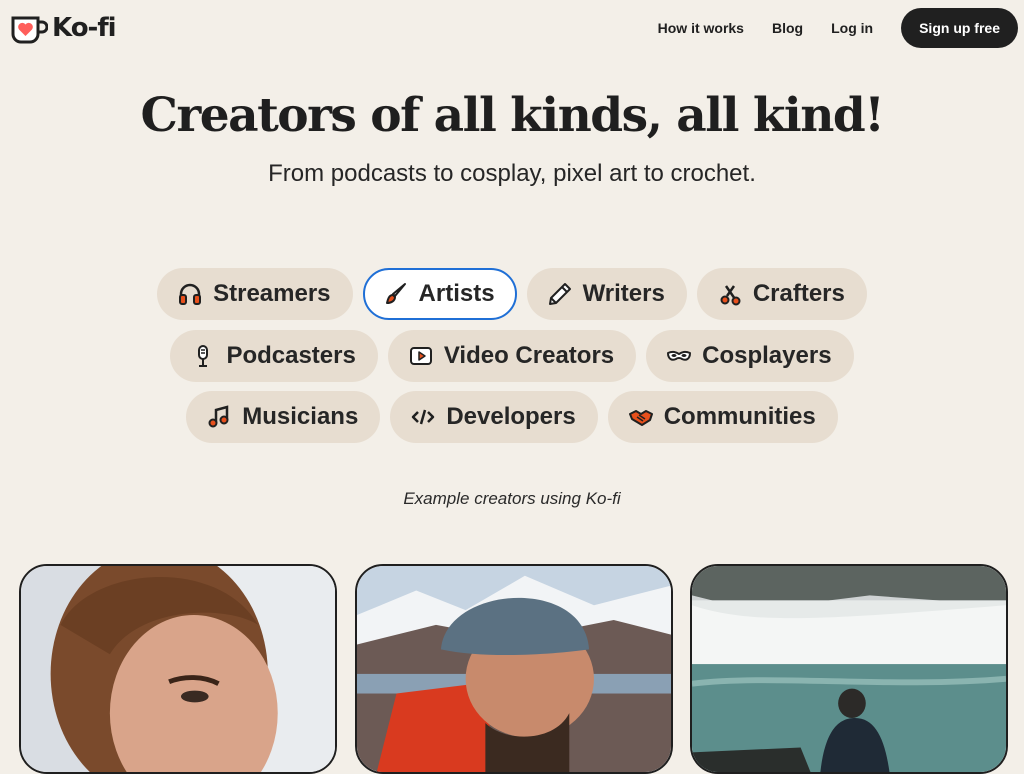 The image size is (1024, 774). I want to click on category-chip-writers: Writers, so click(606, 294).